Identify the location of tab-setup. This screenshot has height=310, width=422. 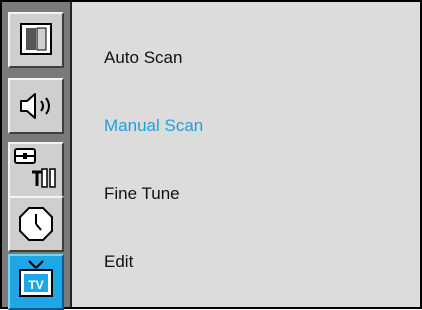
(36, 170).